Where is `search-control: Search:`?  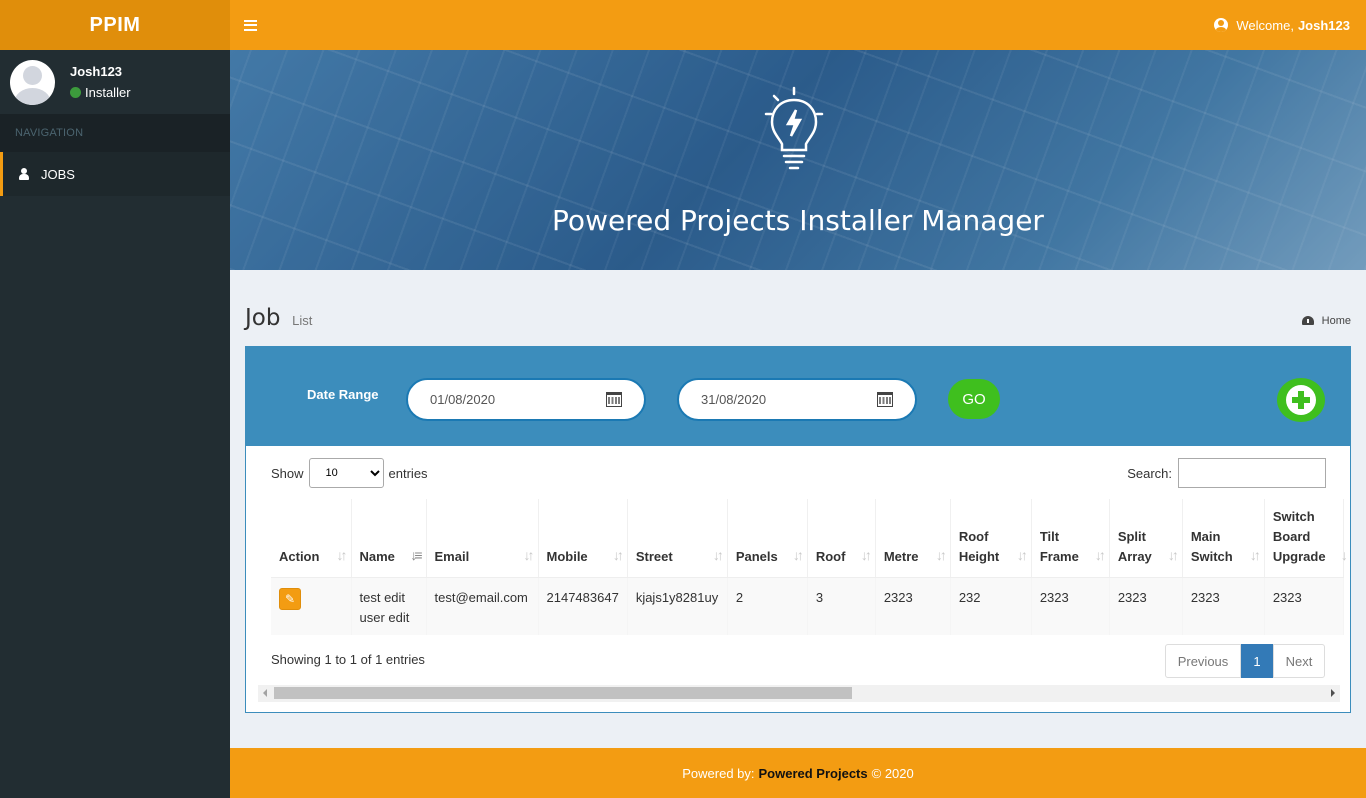
search-control: Search: is located at coordinates (1226, 473).